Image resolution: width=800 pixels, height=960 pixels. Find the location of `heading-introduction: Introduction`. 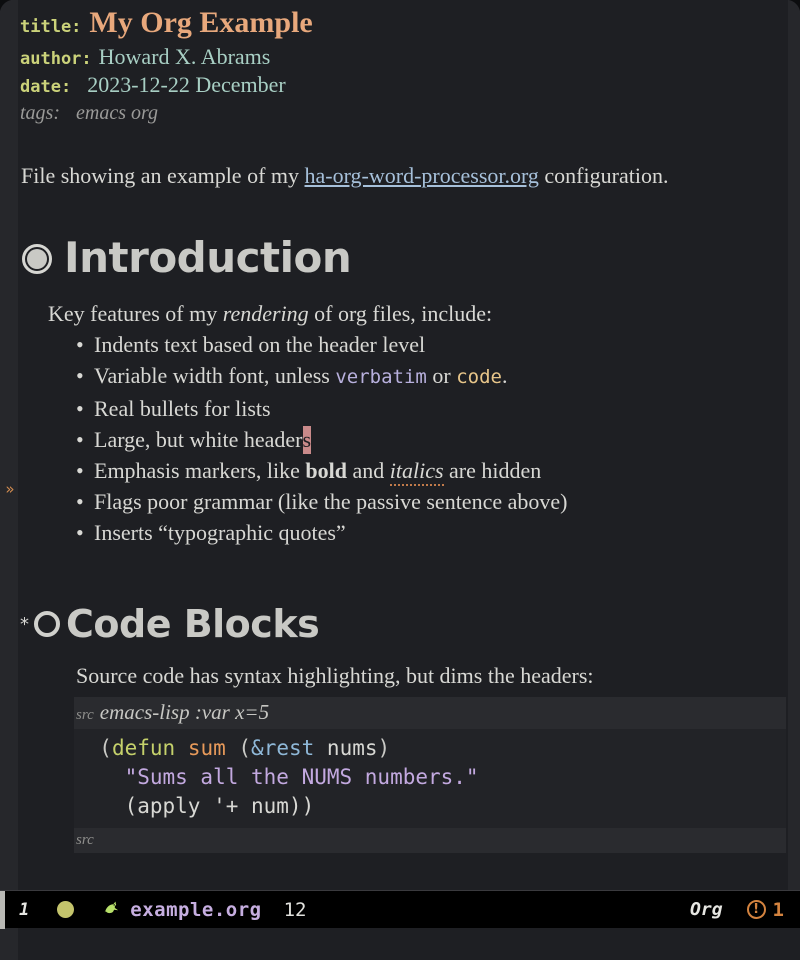

heading-introduction: Introduction is located at coordinates (403, 258).